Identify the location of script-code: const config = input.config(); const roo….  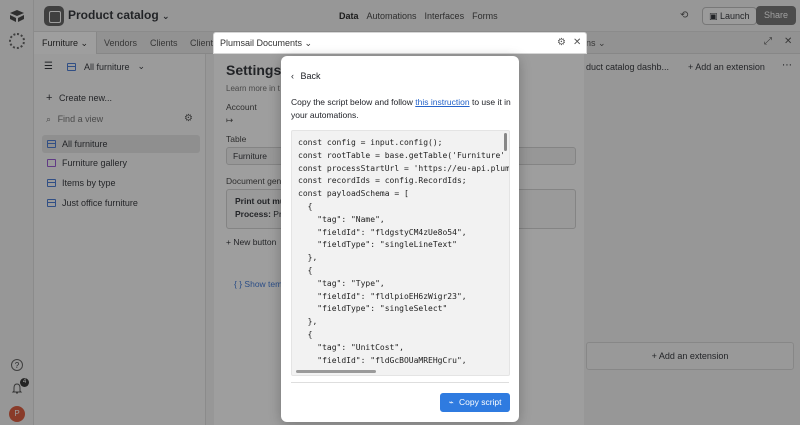
(403, 252).